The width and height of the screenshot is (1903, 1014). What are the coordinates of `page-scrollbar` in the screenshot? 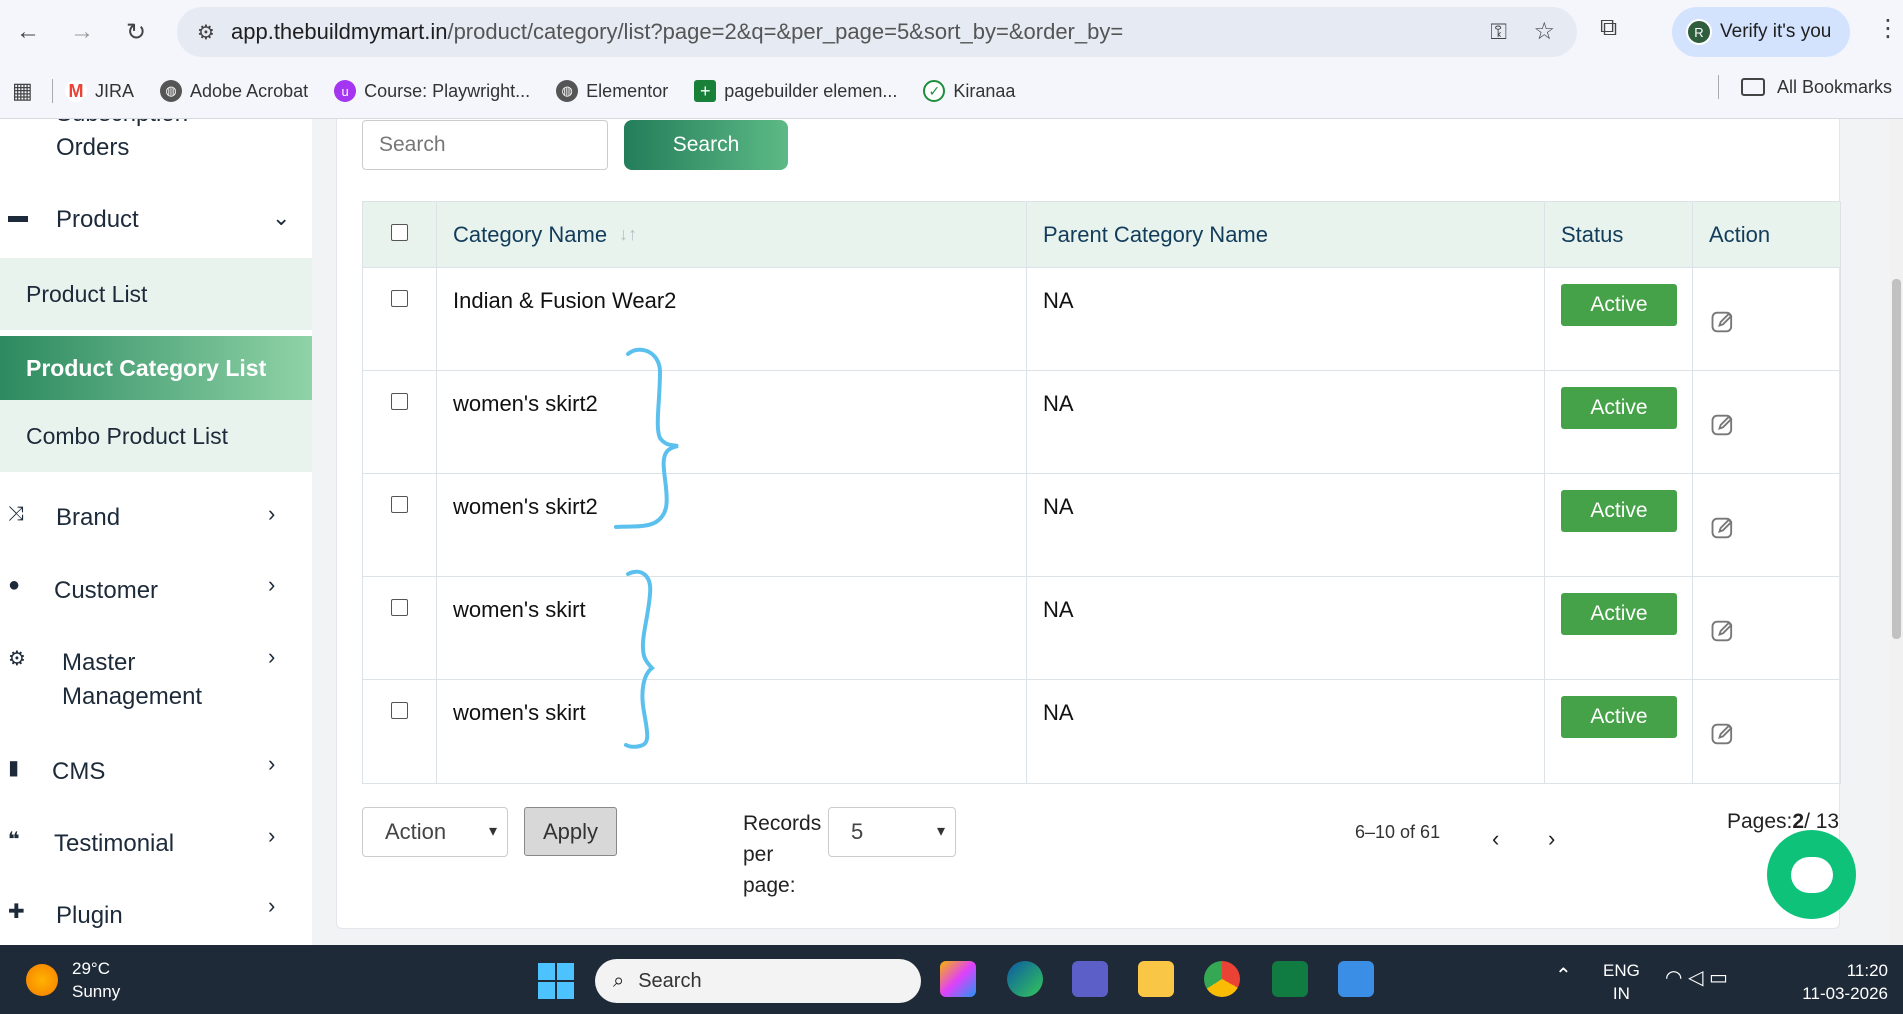 It's located at (1896, 532).